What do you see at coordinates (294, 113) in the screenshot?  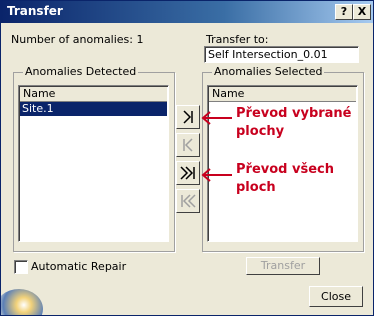 I see `annotation-transfer-selected-line1: Převod vybrané` at bounding box center [294, 113].